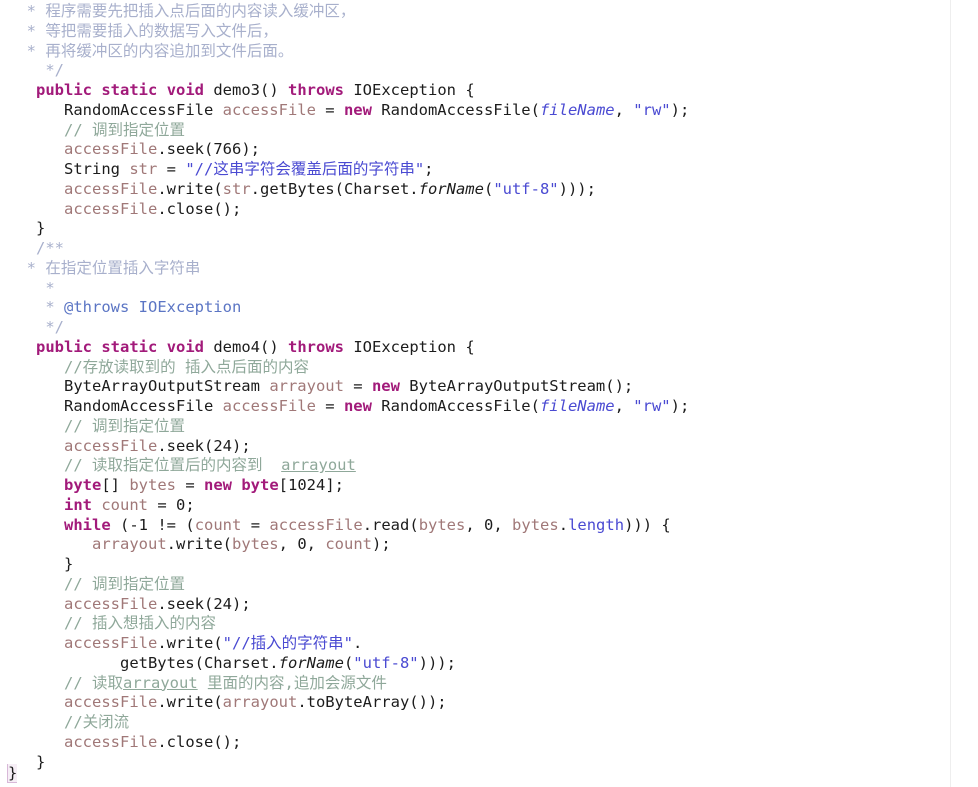  Describe the element at coordinates (305, 169) in the screenshot. I see `string-overwrite-text: "//这串字符会覆盖后面的字符串"` at that location.